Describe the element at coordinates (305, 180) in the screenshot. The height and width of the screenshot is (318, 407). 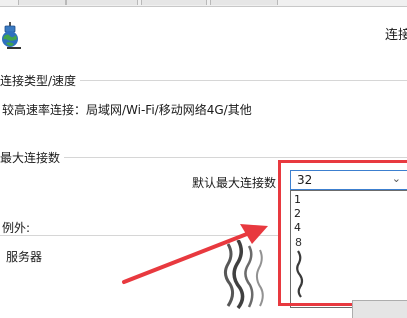
I see `selected-value: 32` at that location.